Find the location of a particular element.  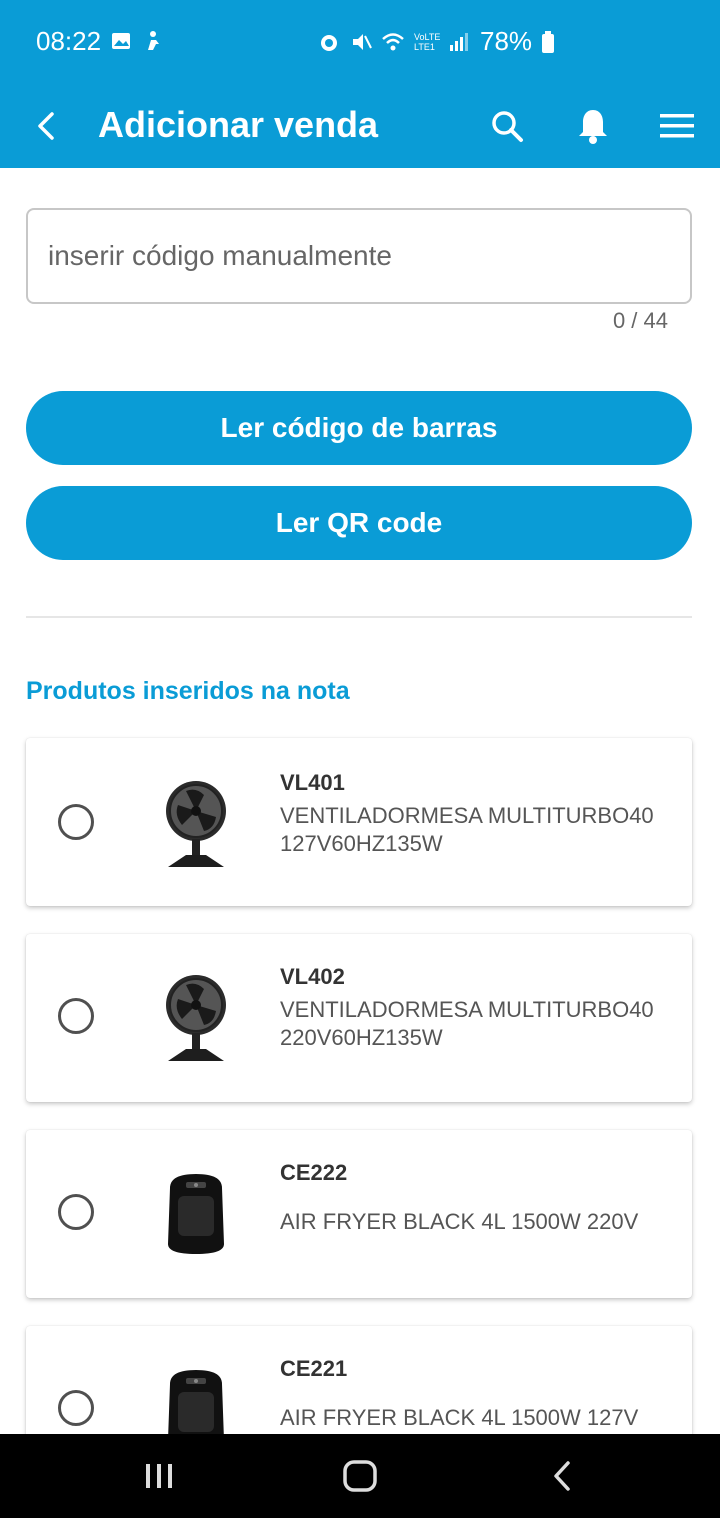

product-code: CE221 is located at coordinates (314, 1368).